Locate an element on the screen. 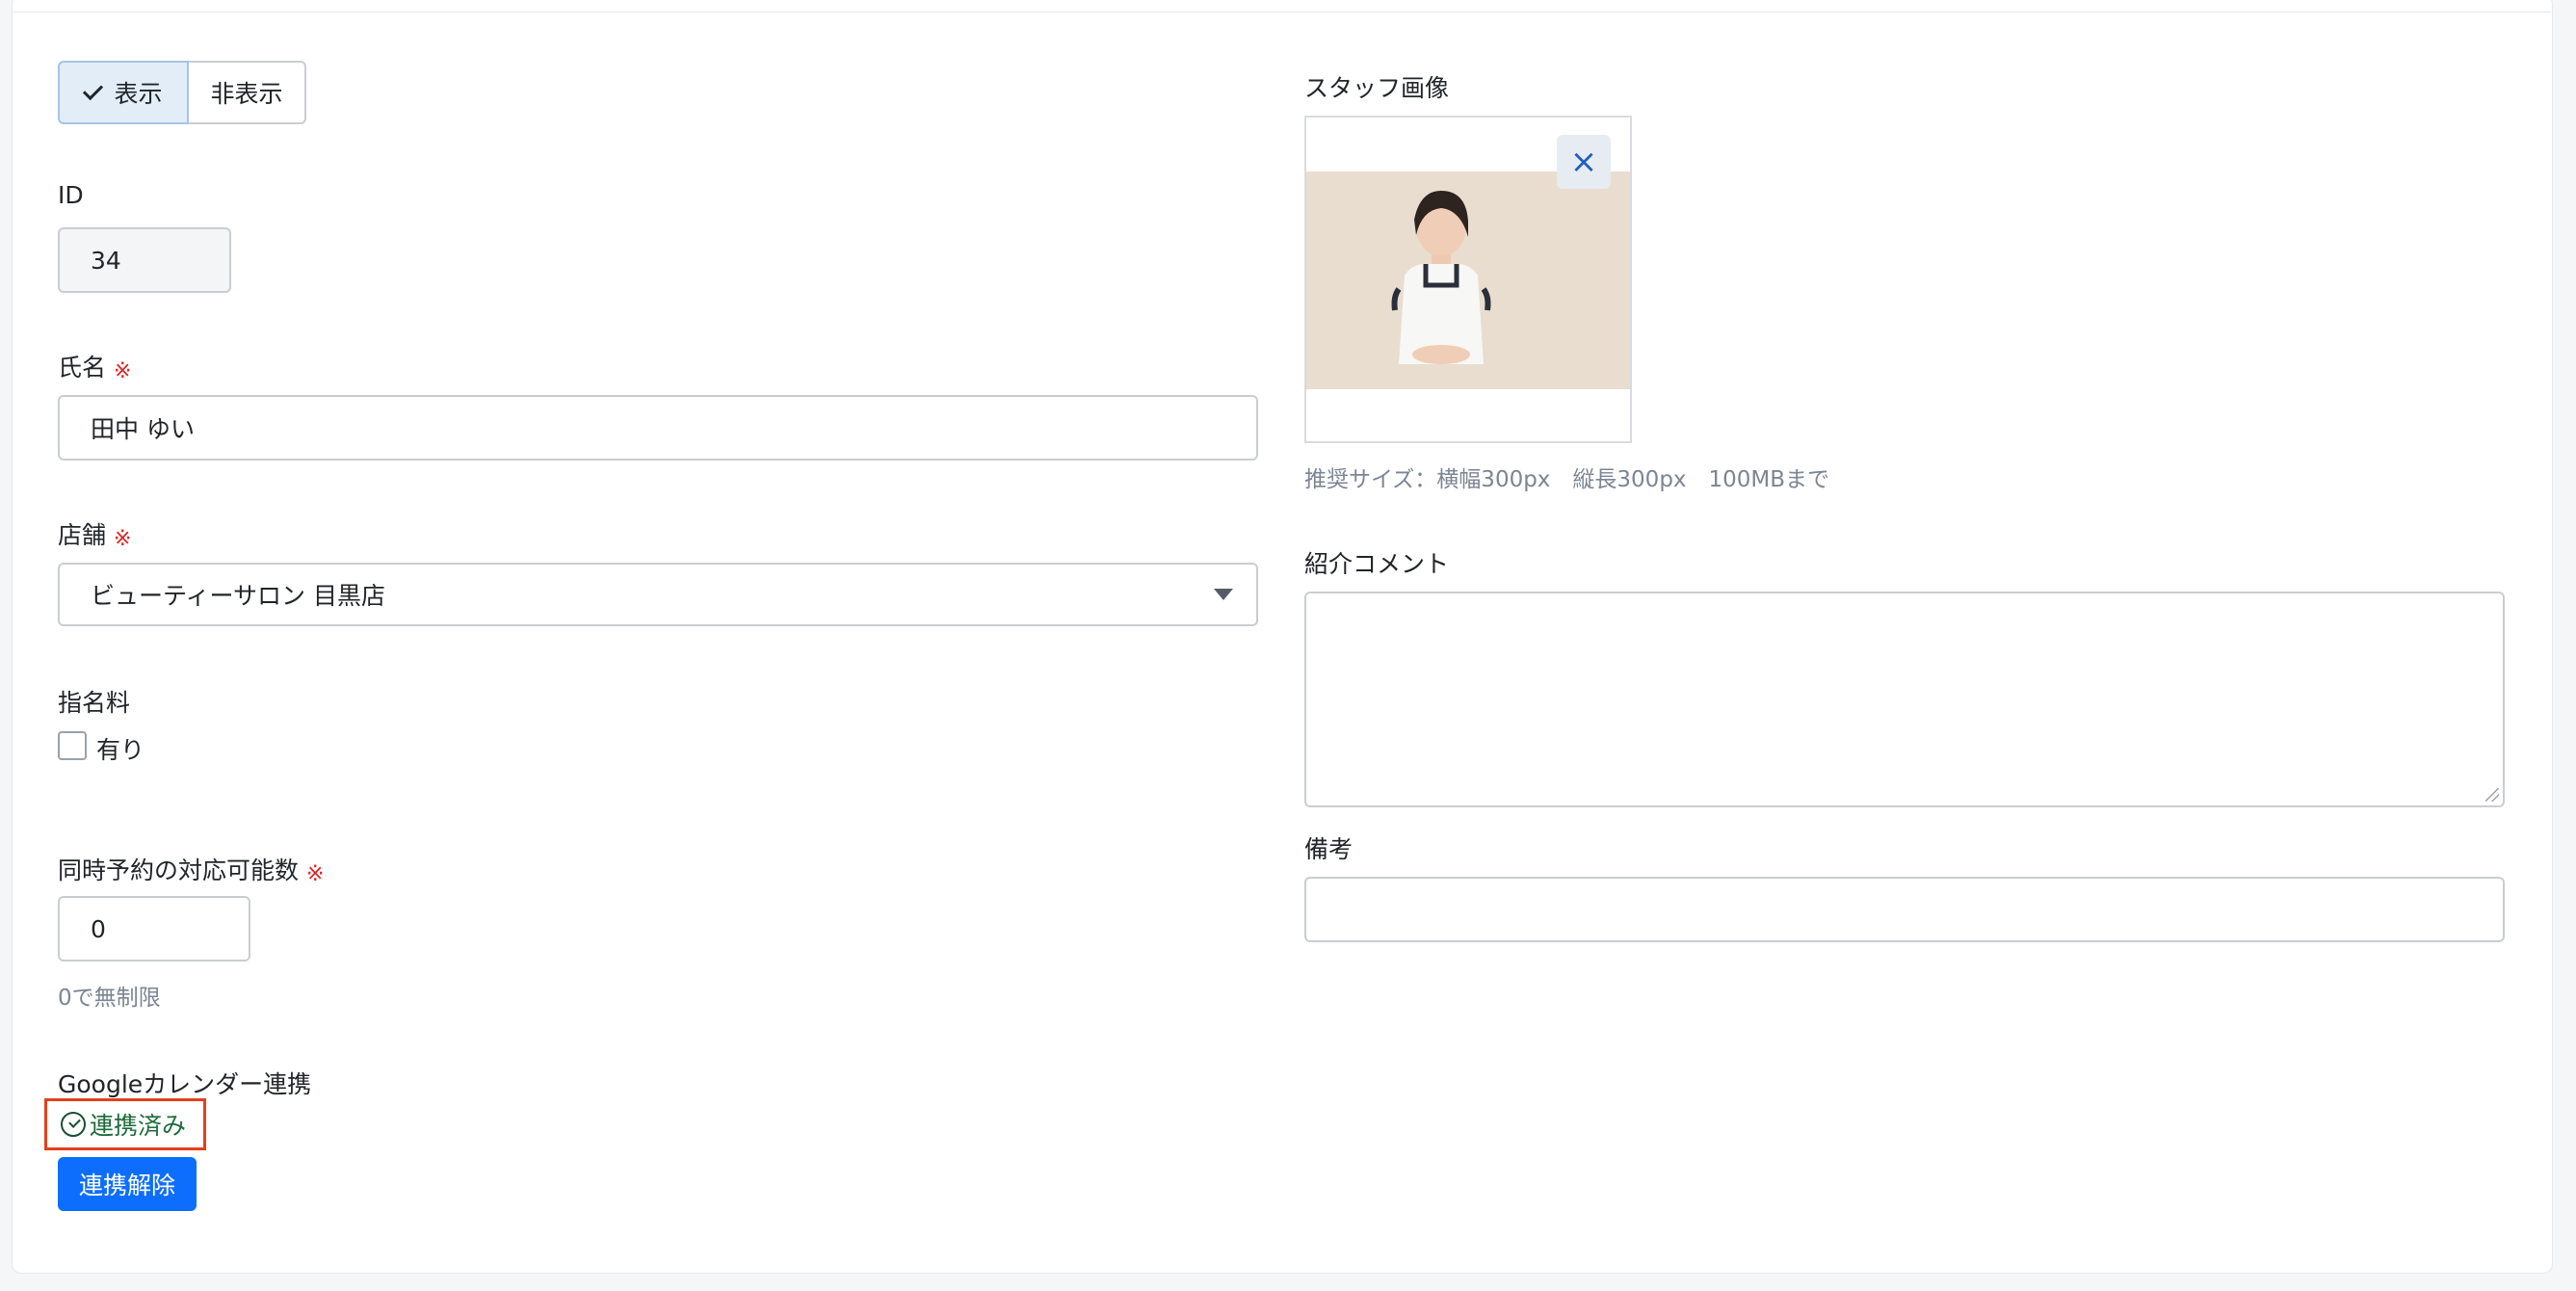  nomination-fee-checkbox-label: 有り is located at coordinates (121, 748).